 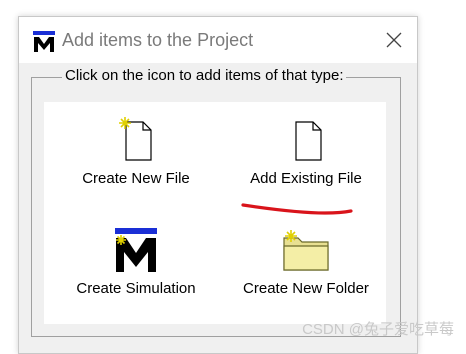 I want to click on create-new-folder-item: Create New Folder, so click(x=306, y=261).